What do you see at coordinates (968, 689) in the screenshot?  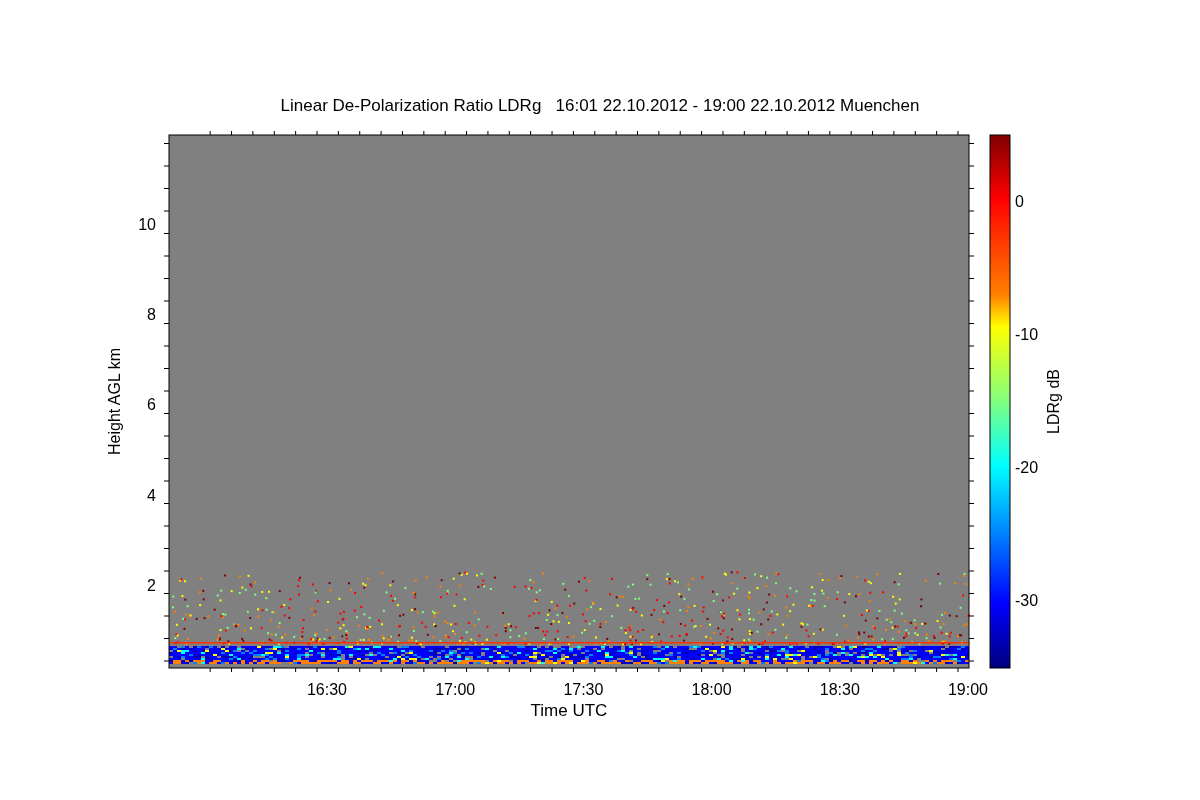 I see `x-tick-label: 19:00` at bounding box center [968, 689].